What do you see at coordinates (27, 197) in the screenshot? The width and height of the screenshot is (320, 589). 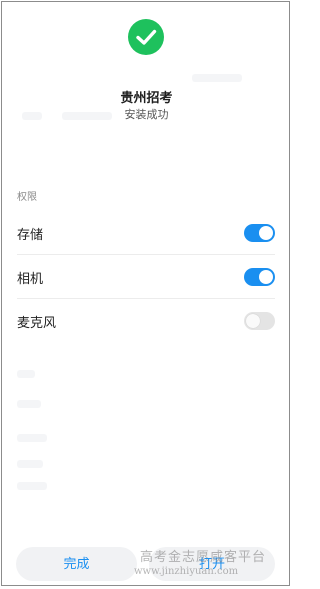 I see `permissions-section-title: 权限` at bounding box center [27, 197].